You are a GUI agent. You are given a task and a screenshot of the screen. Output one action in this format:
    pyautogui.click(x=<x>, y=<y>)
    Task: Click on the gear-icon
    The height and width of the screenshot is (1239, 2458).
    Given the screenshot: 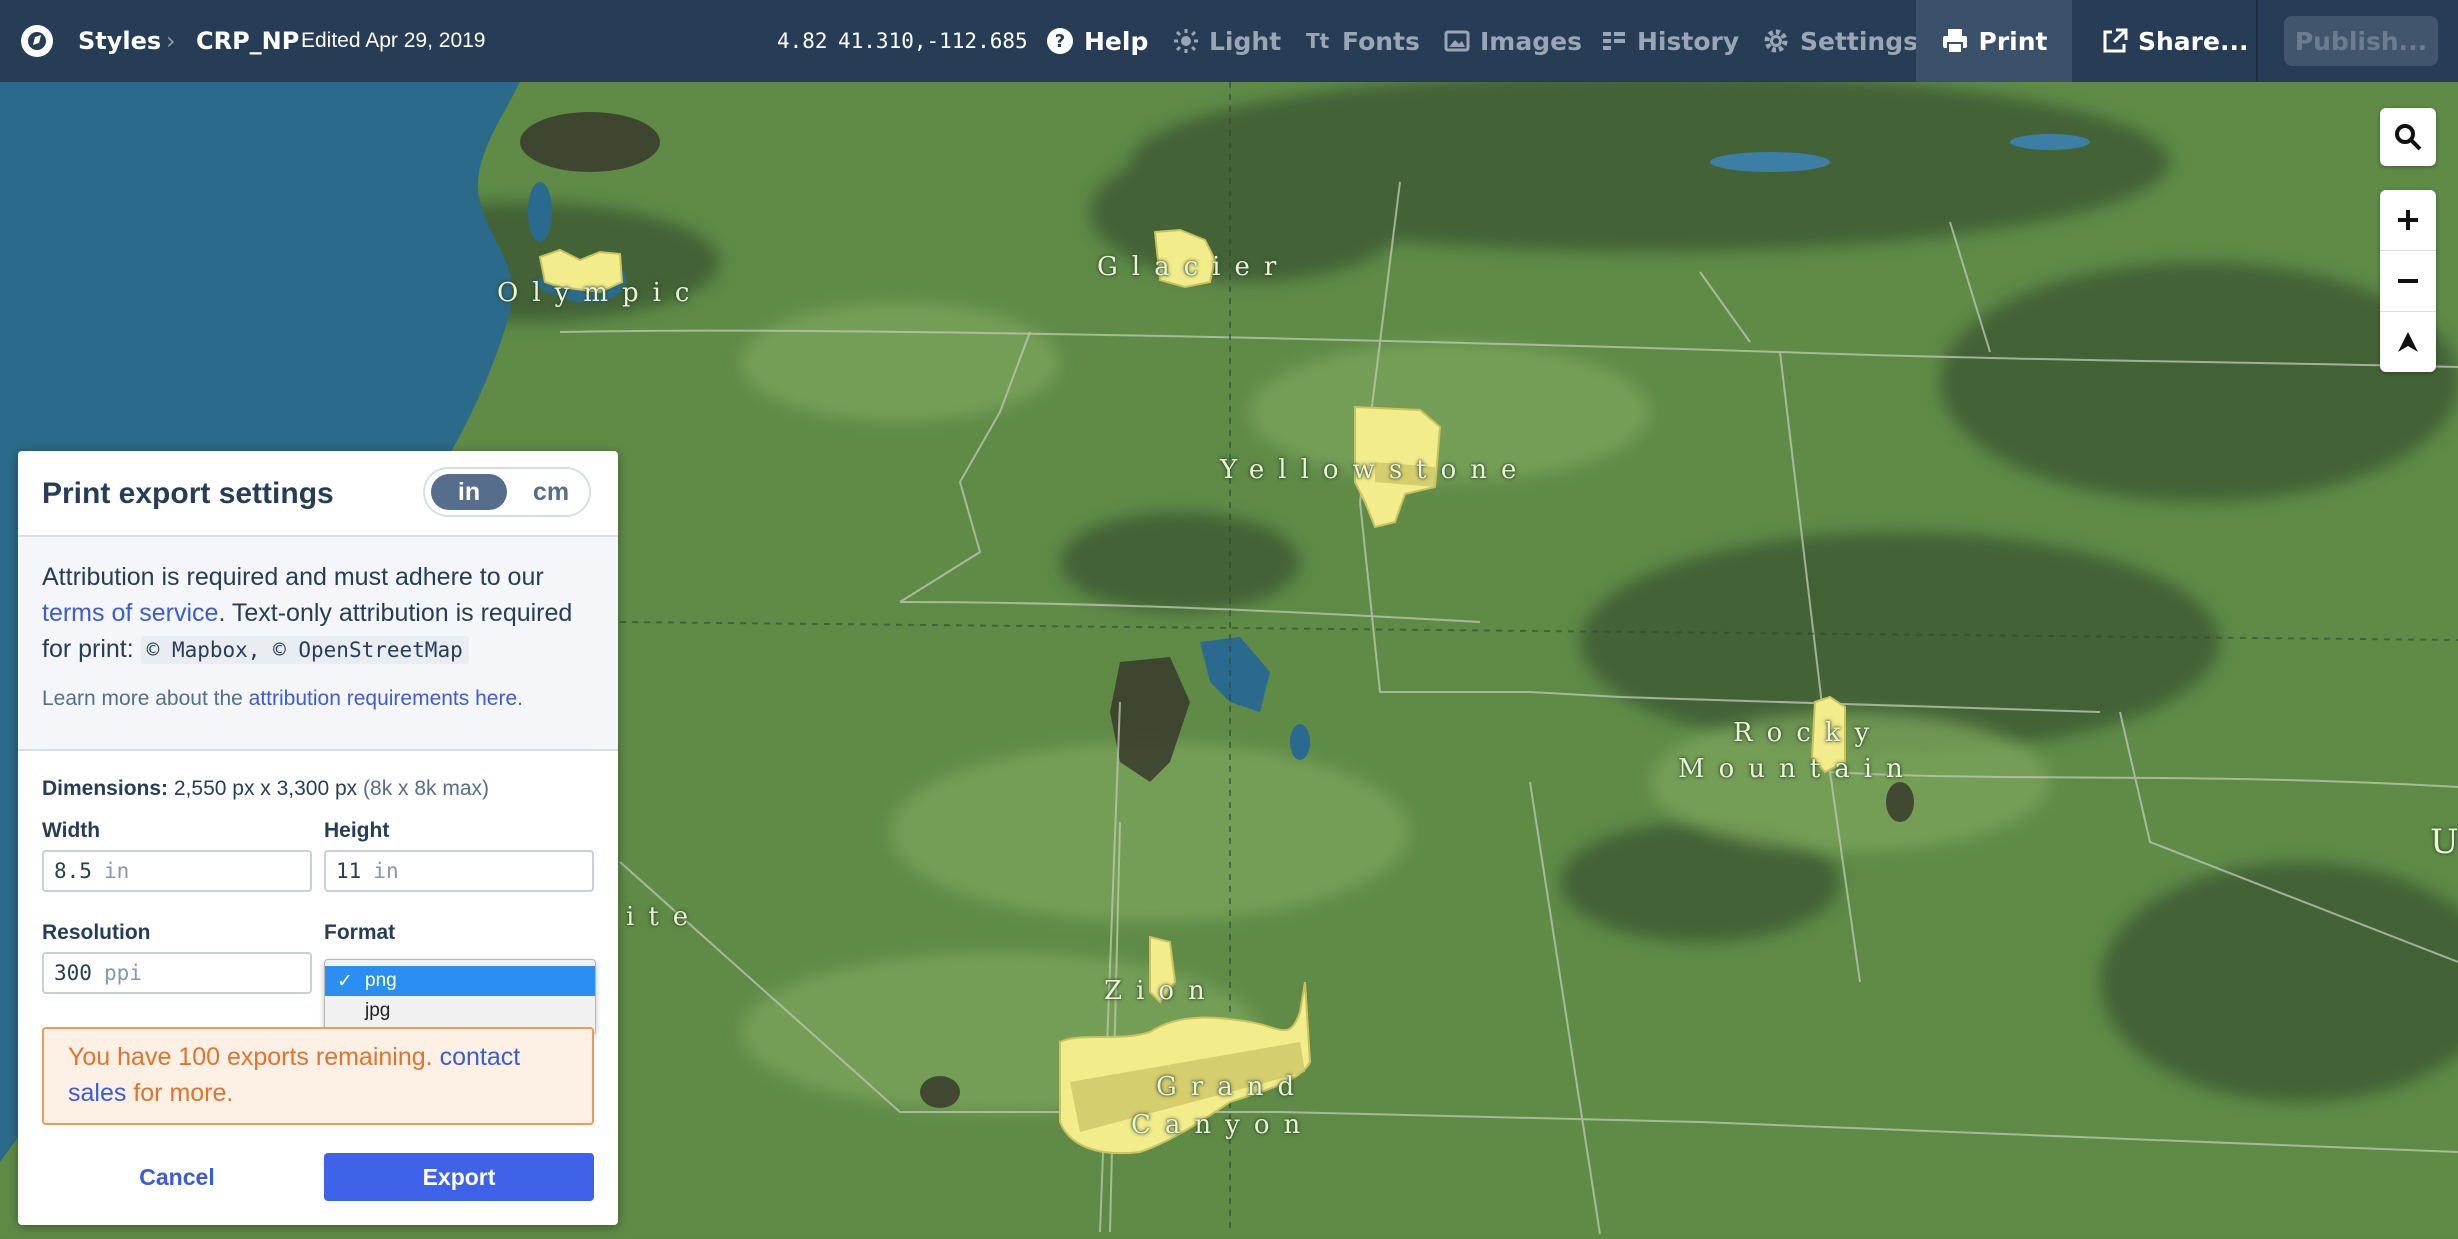 What is the action you would take?
    pyautogui.click(x=1776, y=41)
    